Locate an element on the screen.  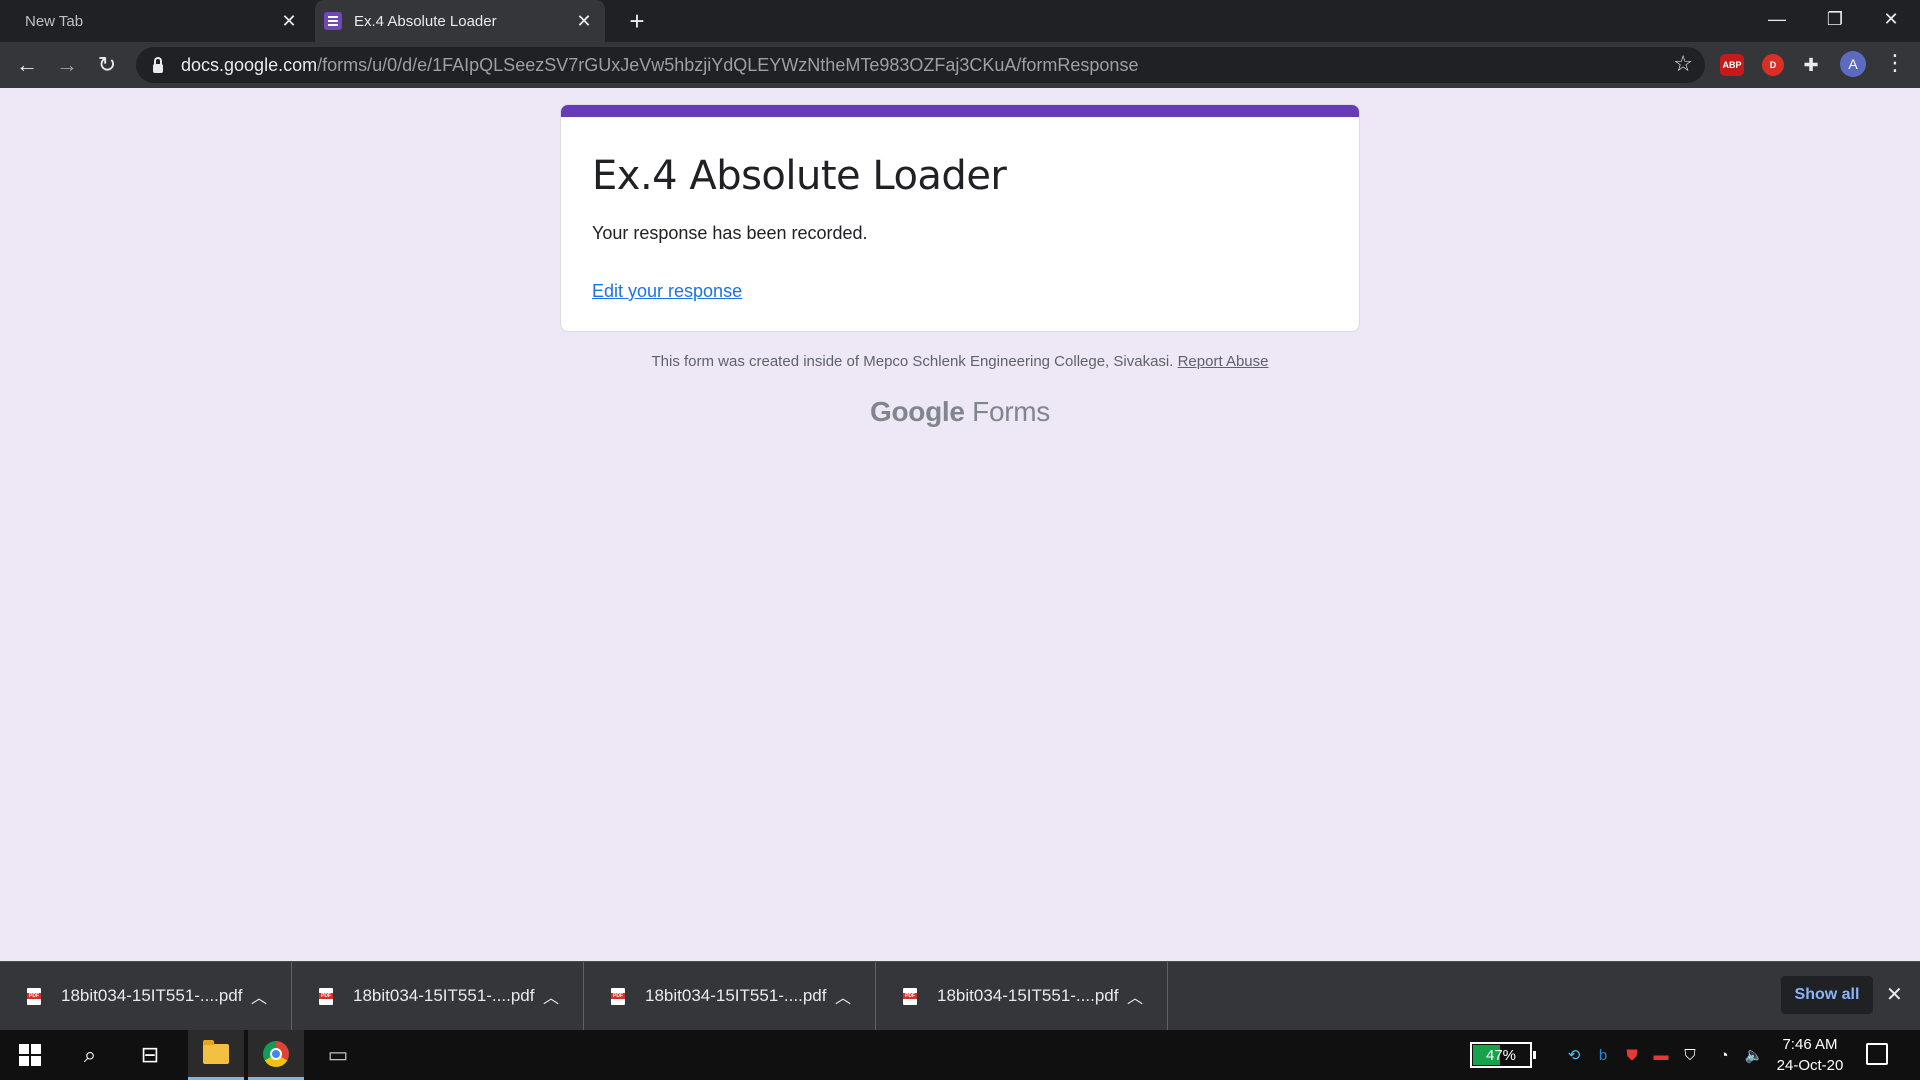
brand-google: Google is located at coordinates (917, 411).